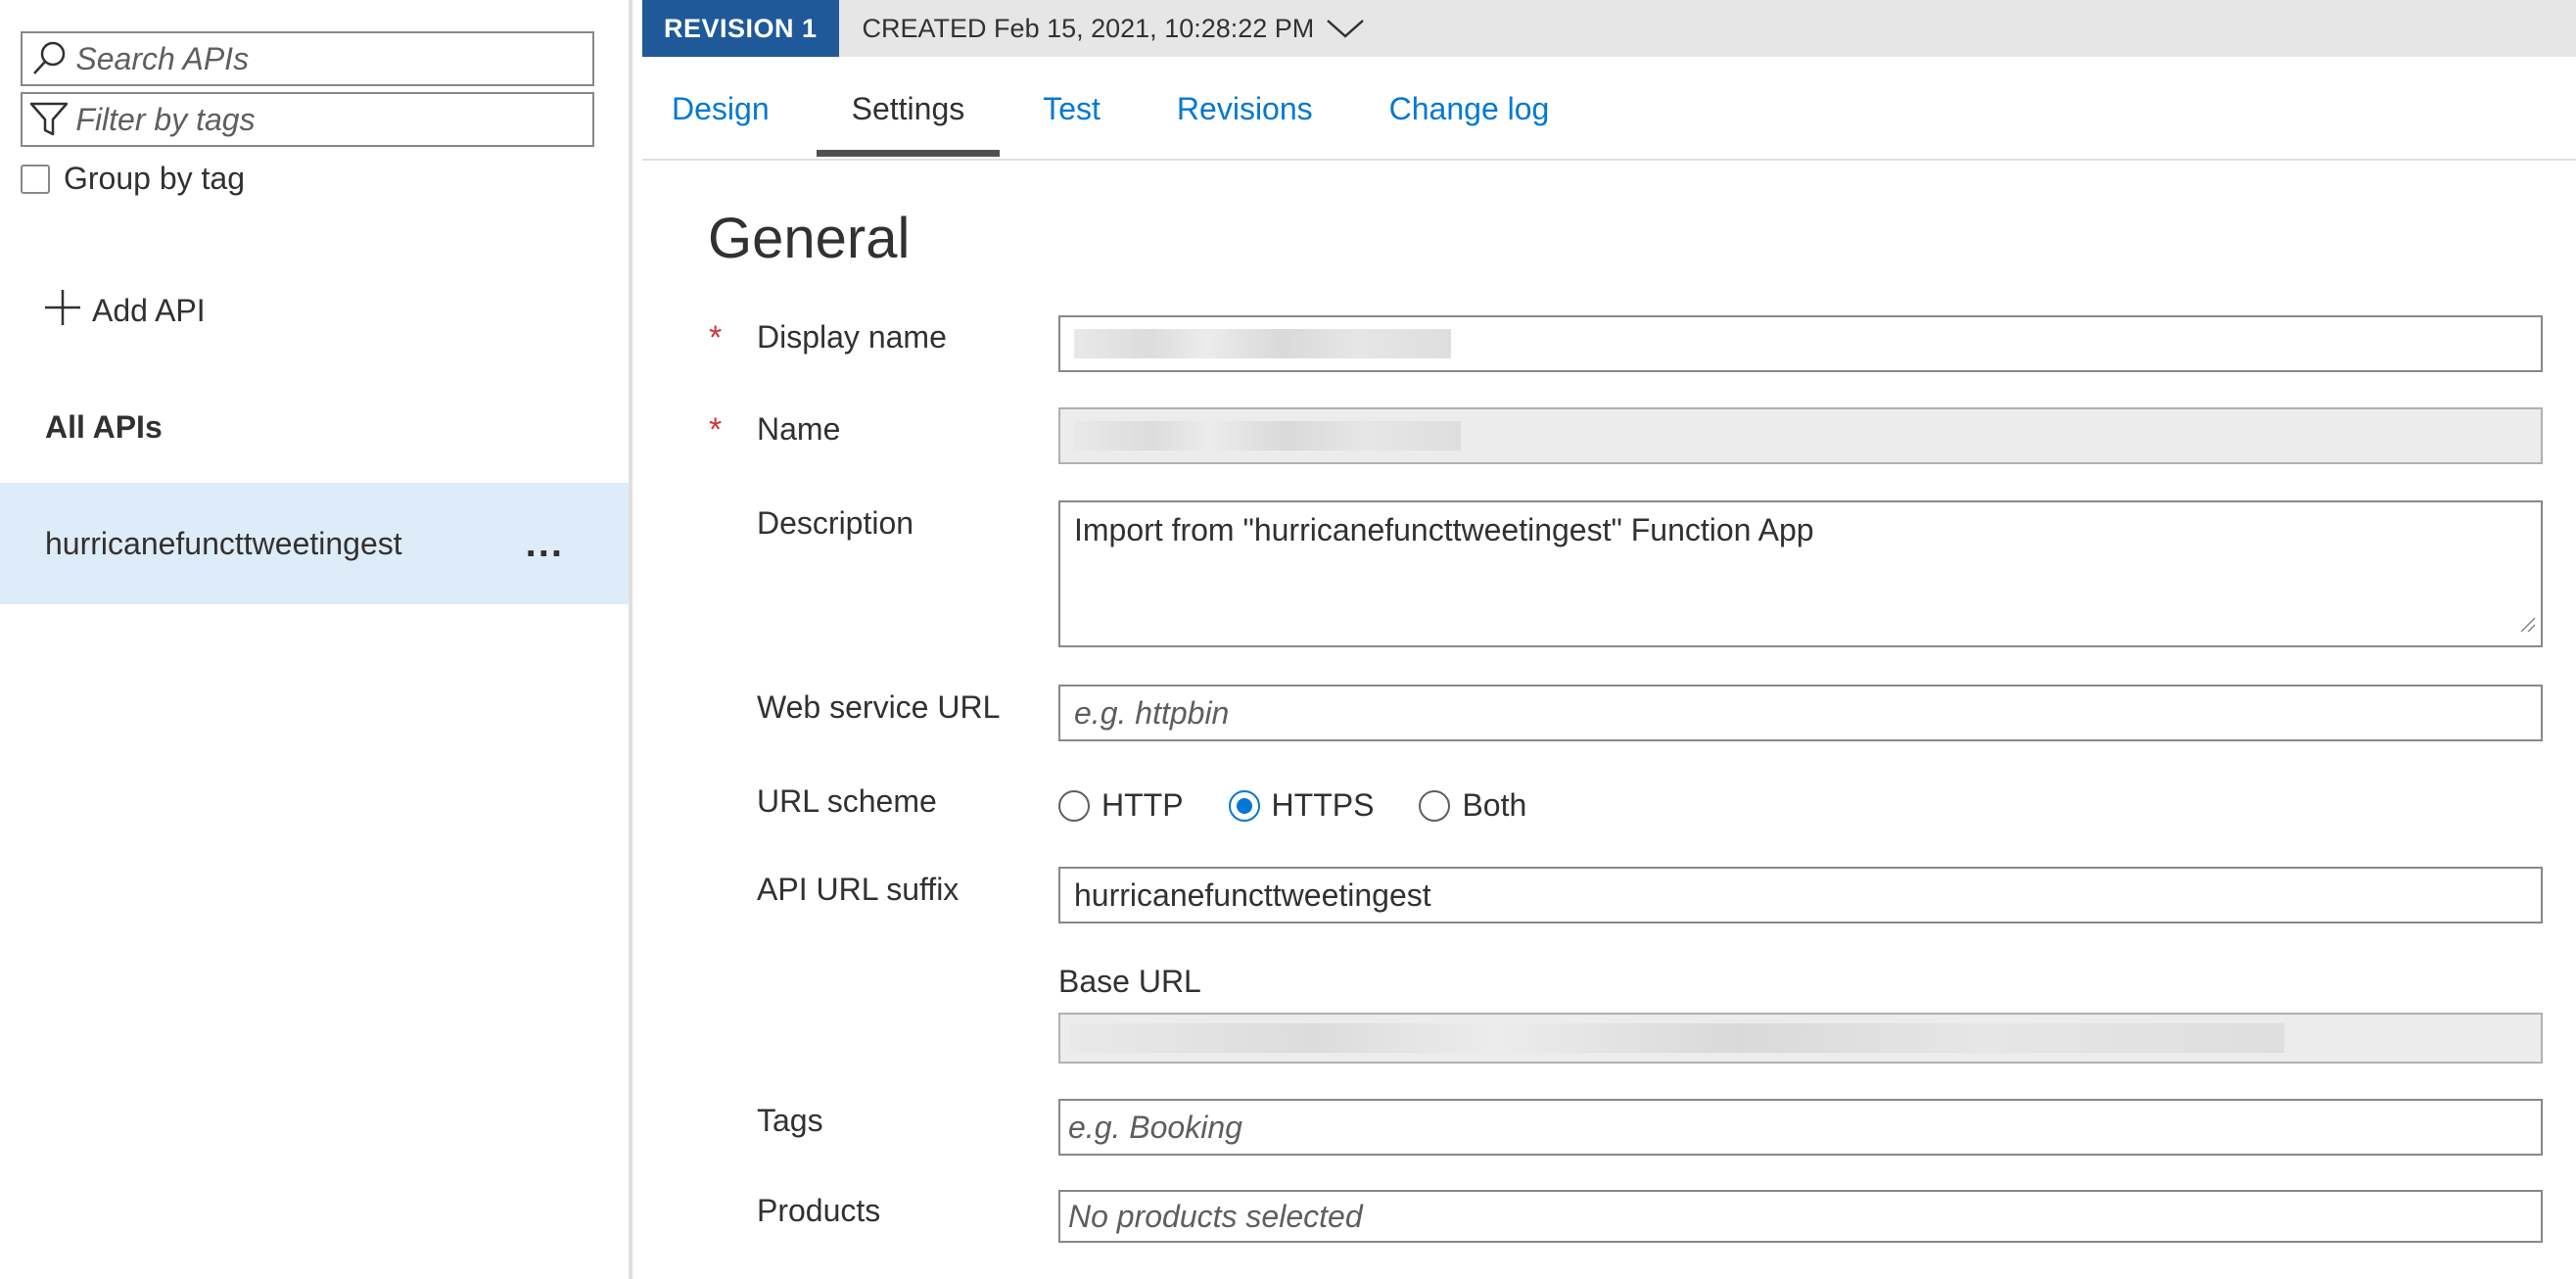  I want to click on display-name-label: Display name, so click(852, 337).